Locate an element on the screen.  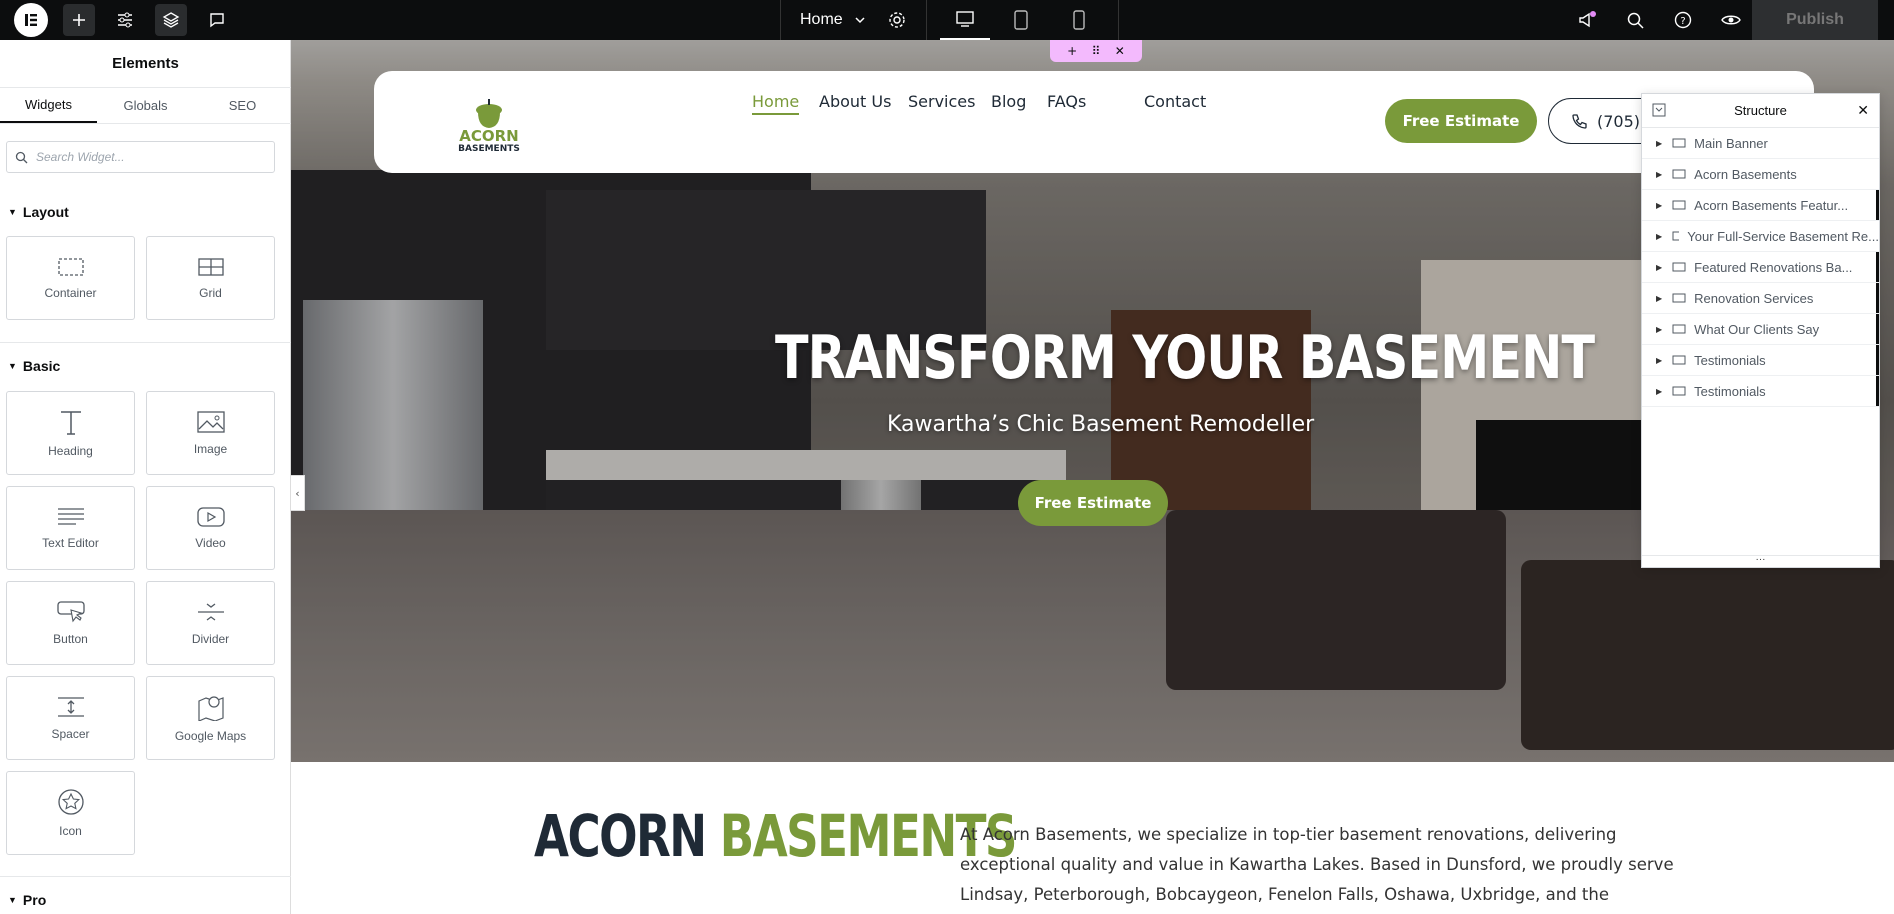
nav-blog: Blog is located at coordinates (1008, 101).